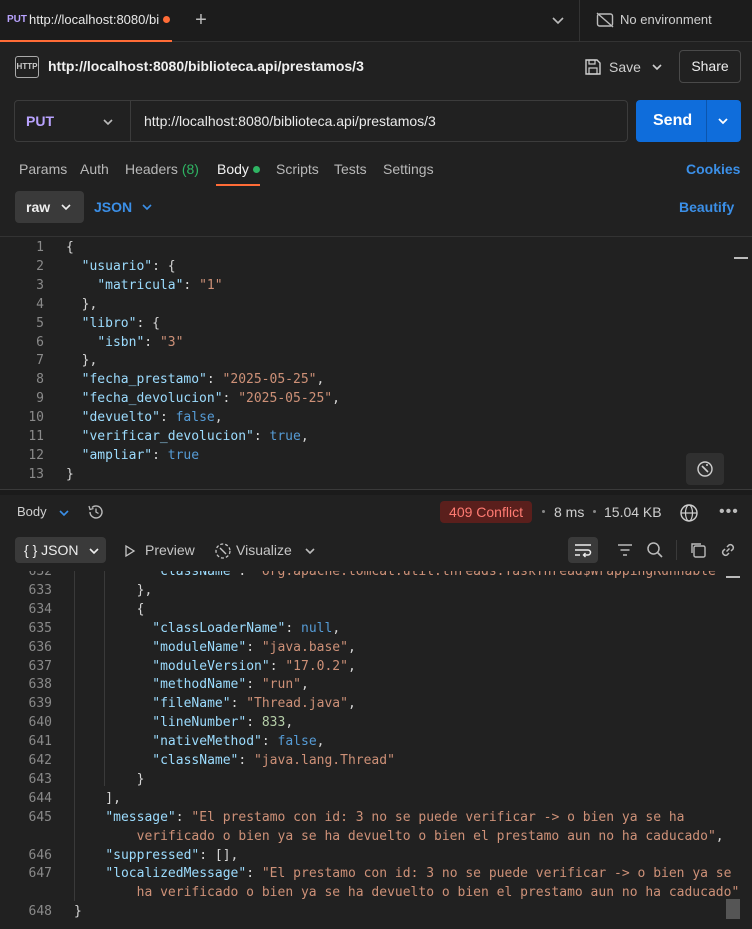 This screenshot has width=752, height=929. What do you see at coordinates (285, 436) in the screenshot?
I see `code-token: true` at bounding box center [285, 436].